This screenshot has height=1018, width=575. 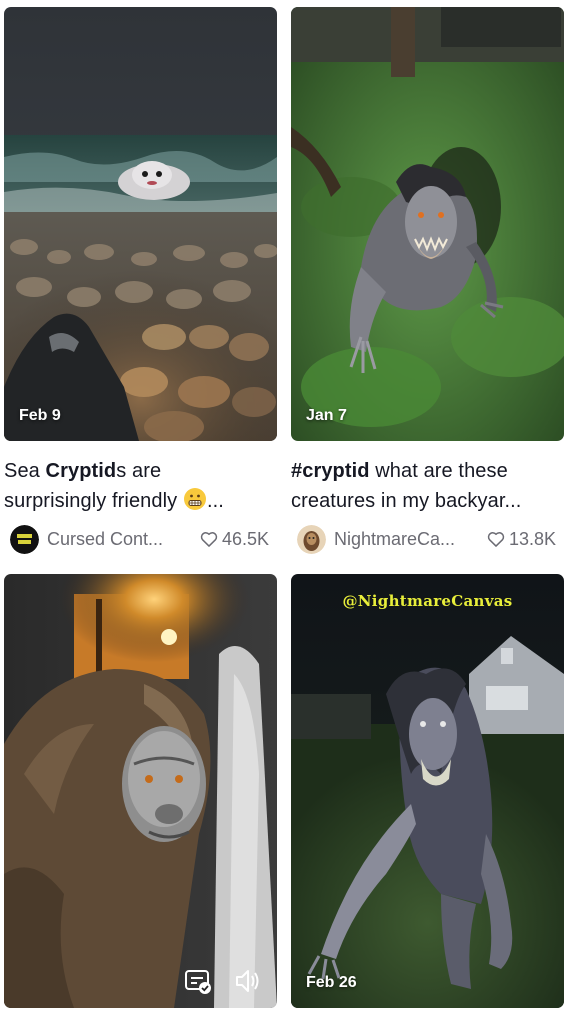 I want to click on captions-button, so click(x=198, y=981).